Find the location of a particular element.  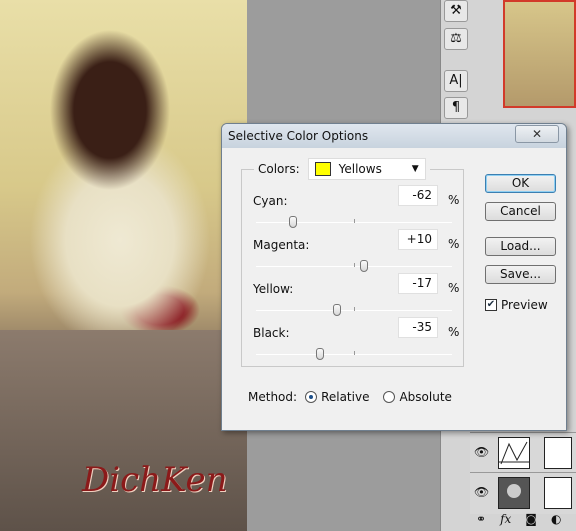

colors-row: Colors: Yellows ▼ is located at coordinates (342, 169).